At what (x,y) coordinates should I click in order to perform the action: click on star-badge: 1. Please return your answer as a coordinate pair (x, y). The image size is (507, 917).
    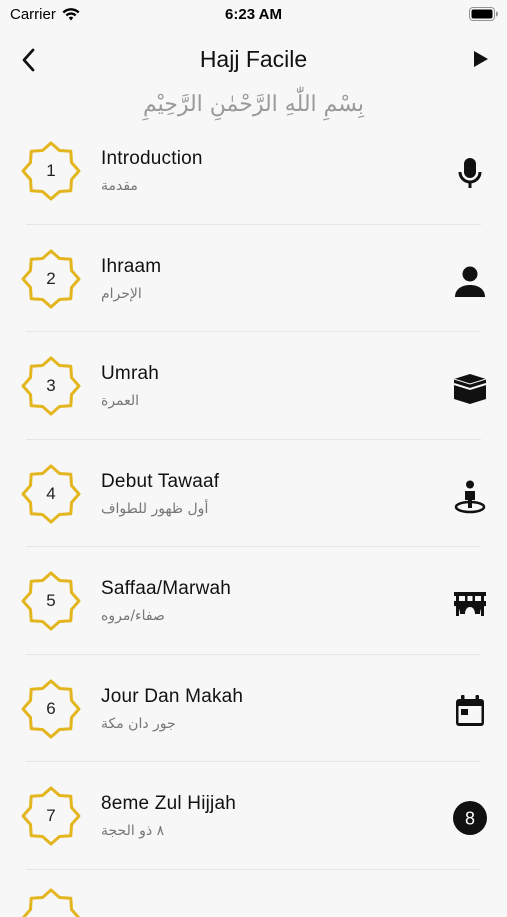
    Looking at the image, I should click on (51, 171).